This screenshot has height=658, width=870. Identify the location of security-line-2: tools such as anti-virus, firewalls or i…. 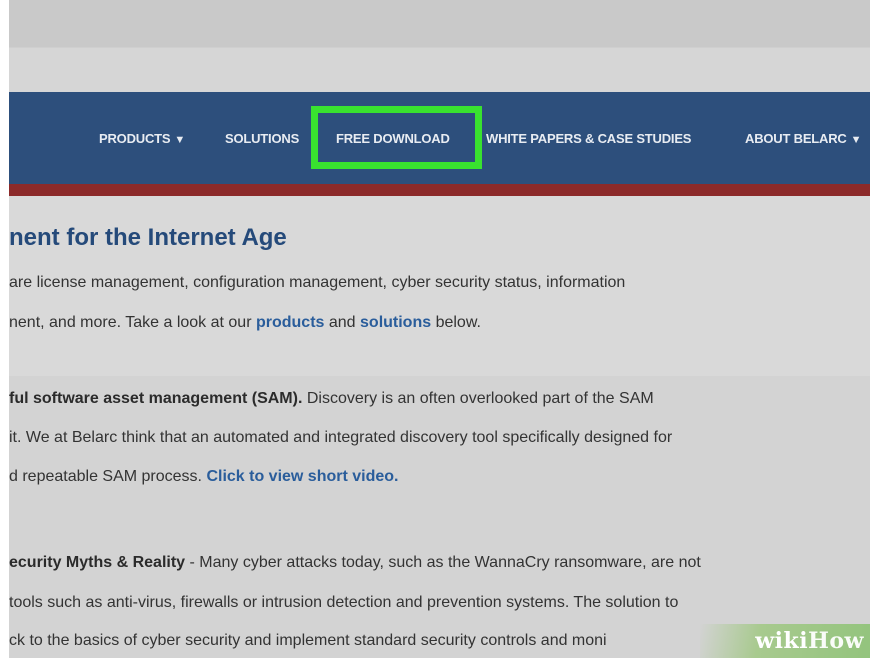
(344, 602).